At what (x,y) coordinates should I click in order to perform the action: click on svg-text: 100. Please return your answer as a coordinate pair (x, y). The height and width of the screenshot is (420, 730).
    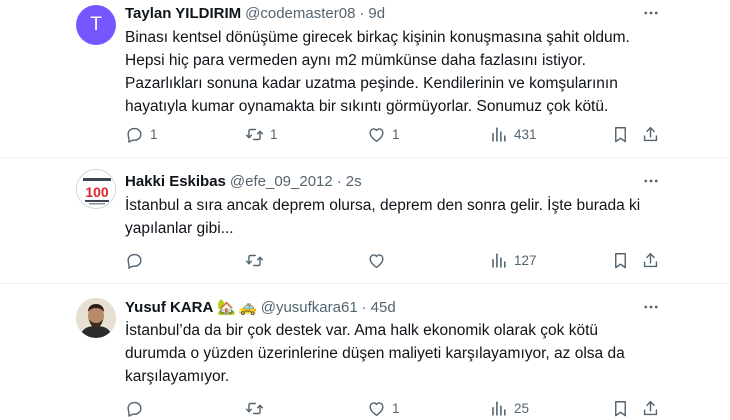
    Looking at the image, I should click on (97, 192).